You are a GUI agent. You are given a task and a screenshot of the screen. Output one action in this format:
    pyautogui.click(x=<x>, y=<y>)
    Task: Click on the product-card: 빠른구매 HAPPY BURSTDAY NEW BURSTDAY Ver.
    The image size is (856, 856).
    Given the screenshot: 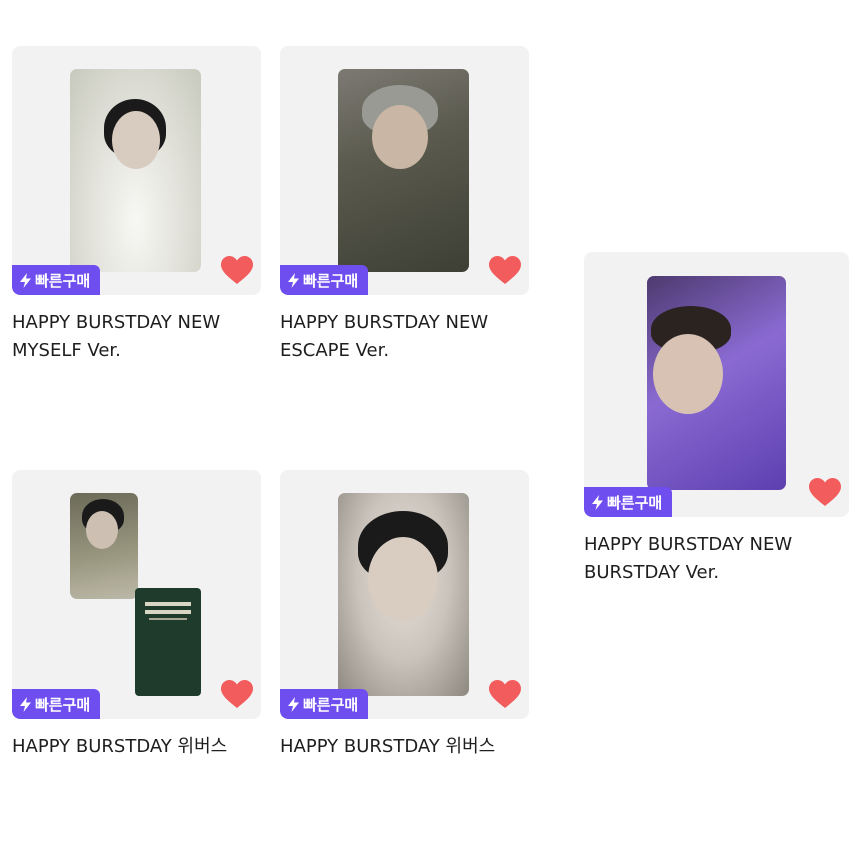 What is the action you would take?
    pyautogui.click(x=716, y=419)
    